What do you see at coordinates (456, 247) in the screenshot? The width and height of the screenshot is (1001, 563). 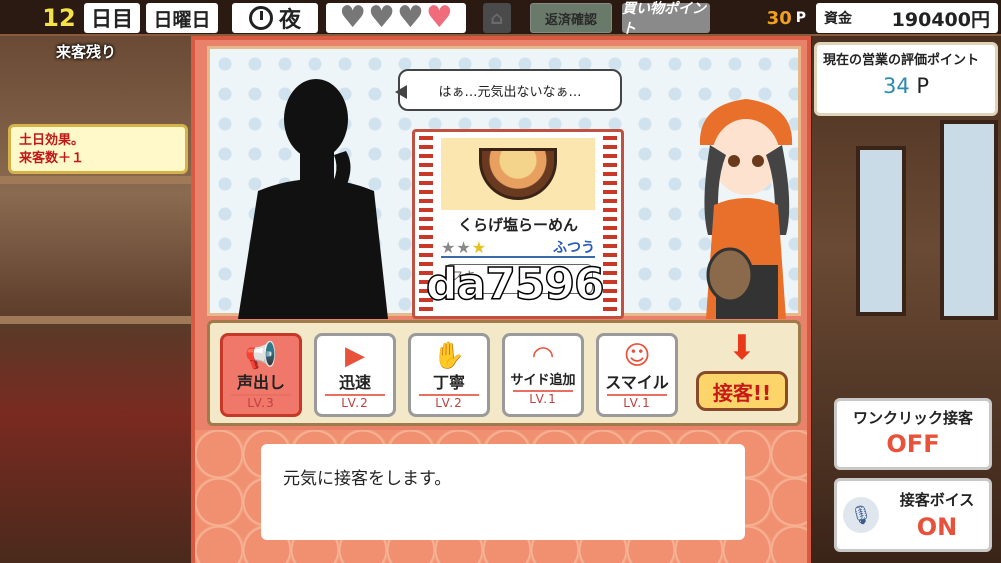 I see `star-empty-icon: ★★` at bounding box center [456, 247].